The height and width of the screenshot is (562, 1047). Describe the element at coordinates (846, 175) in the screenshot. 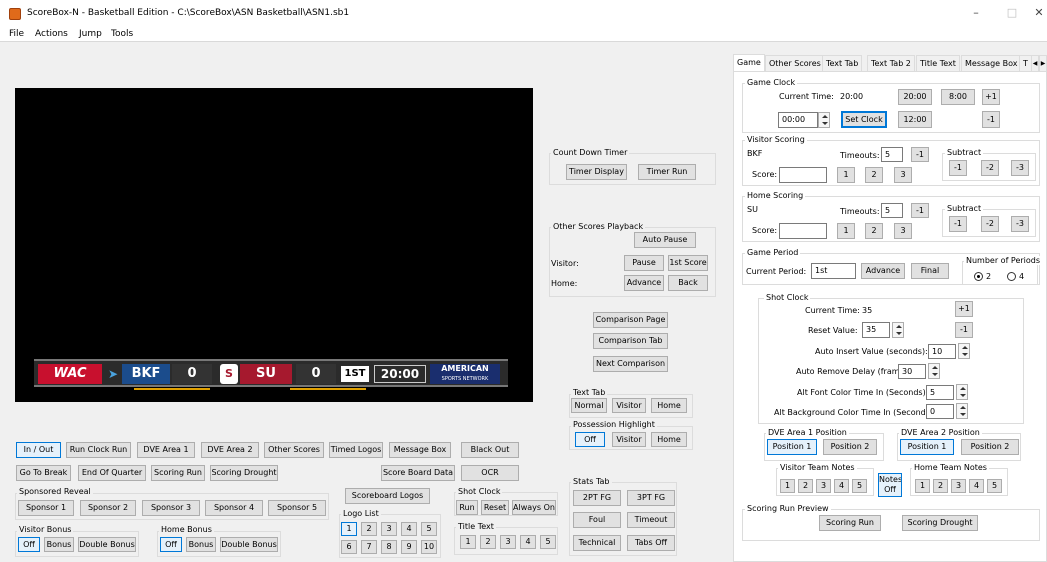

I see `visitor-add-1-button: 1` at that location.